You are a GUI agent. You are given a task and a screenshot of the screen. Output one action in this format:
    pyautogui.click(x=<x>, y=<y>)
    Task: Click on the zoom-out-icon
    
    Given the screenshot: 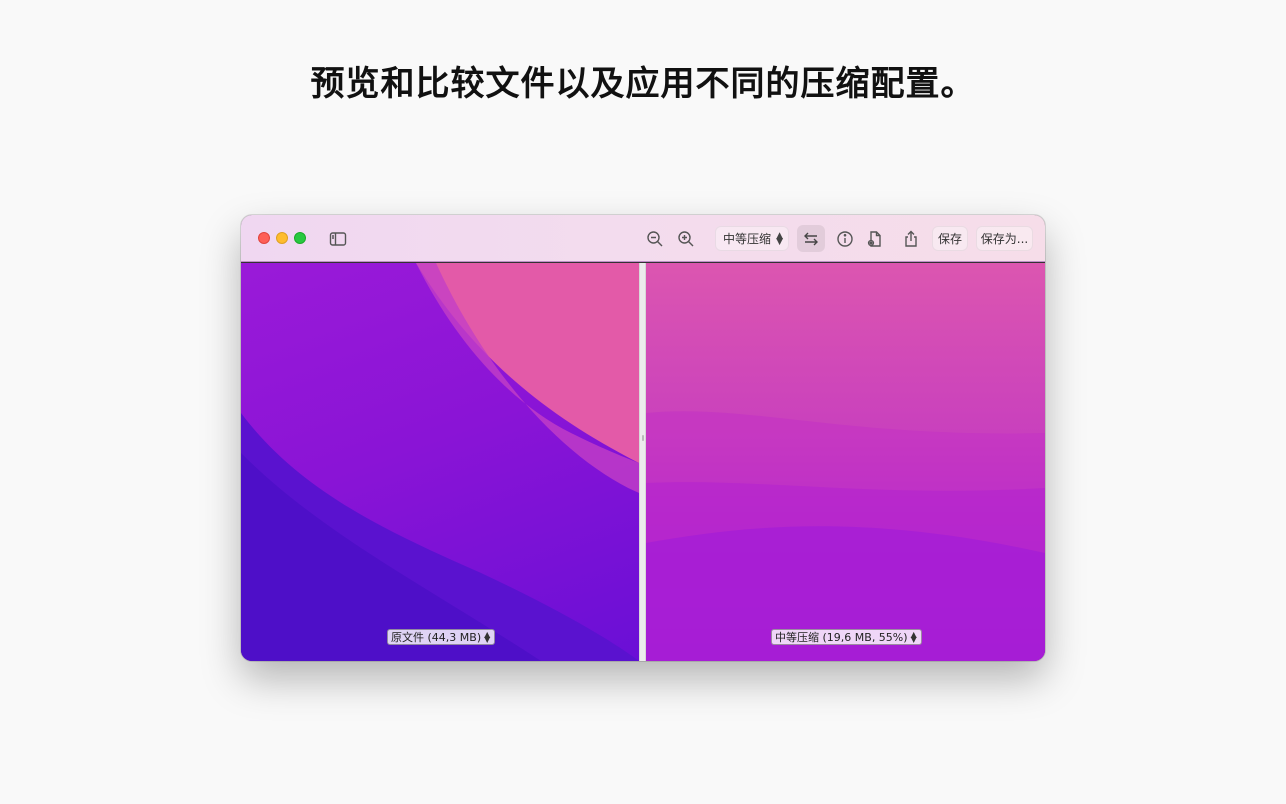 What is the action you would take?
    pyautogui.click(x=655, y=239)
    